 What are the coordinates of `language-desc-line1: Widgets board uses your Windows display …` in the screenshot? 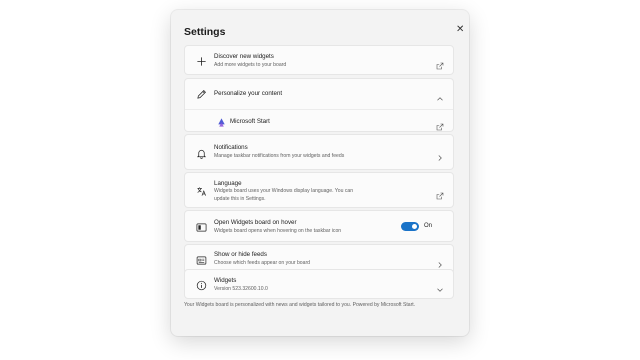 It's located at (284, 191).